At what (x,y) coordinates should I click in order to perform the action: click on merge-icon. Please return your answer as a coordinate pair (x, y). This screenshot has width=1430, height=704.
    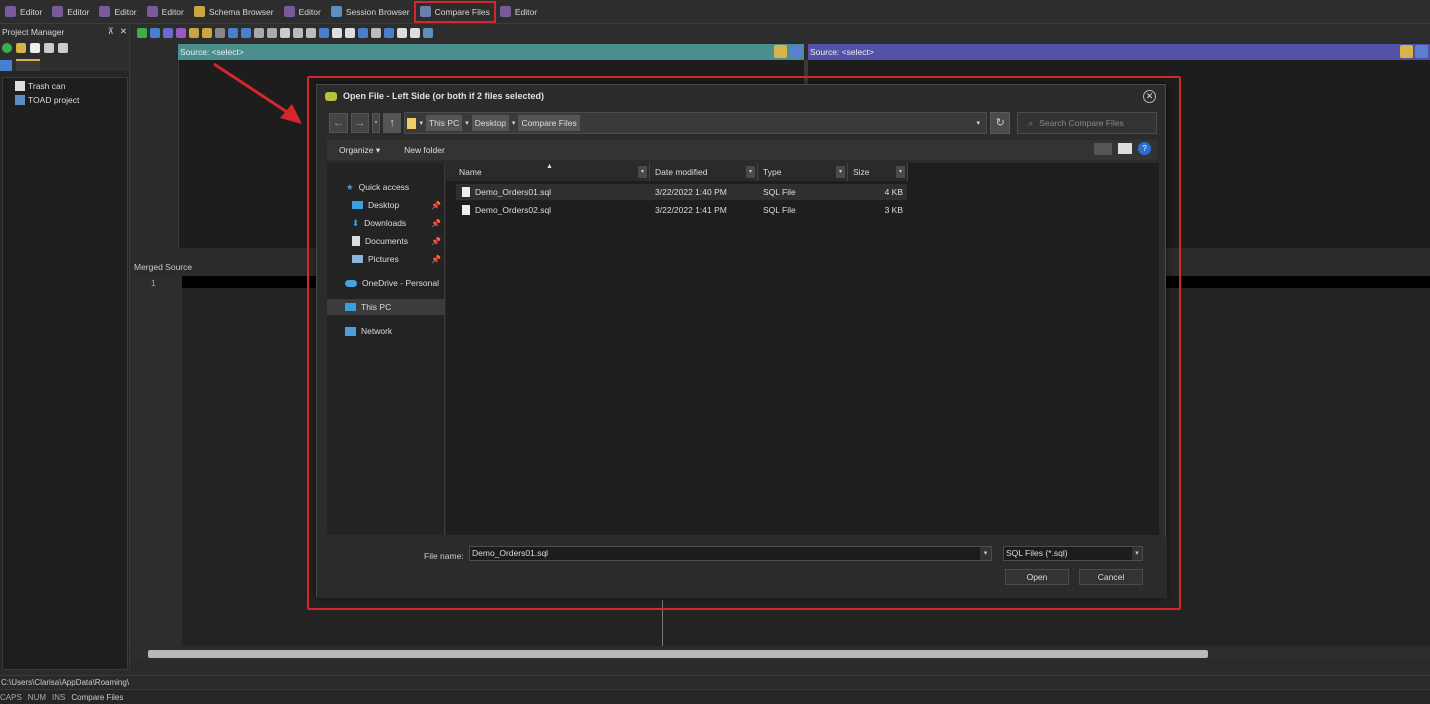
    Looking at the image, I should click on (259, 33).